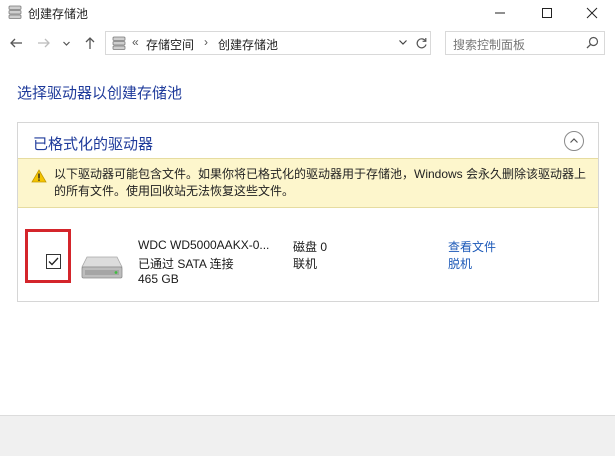 This screenshot has width=615, height=456. I want to click on view-files-link: 查看文件, so click(472, 246).